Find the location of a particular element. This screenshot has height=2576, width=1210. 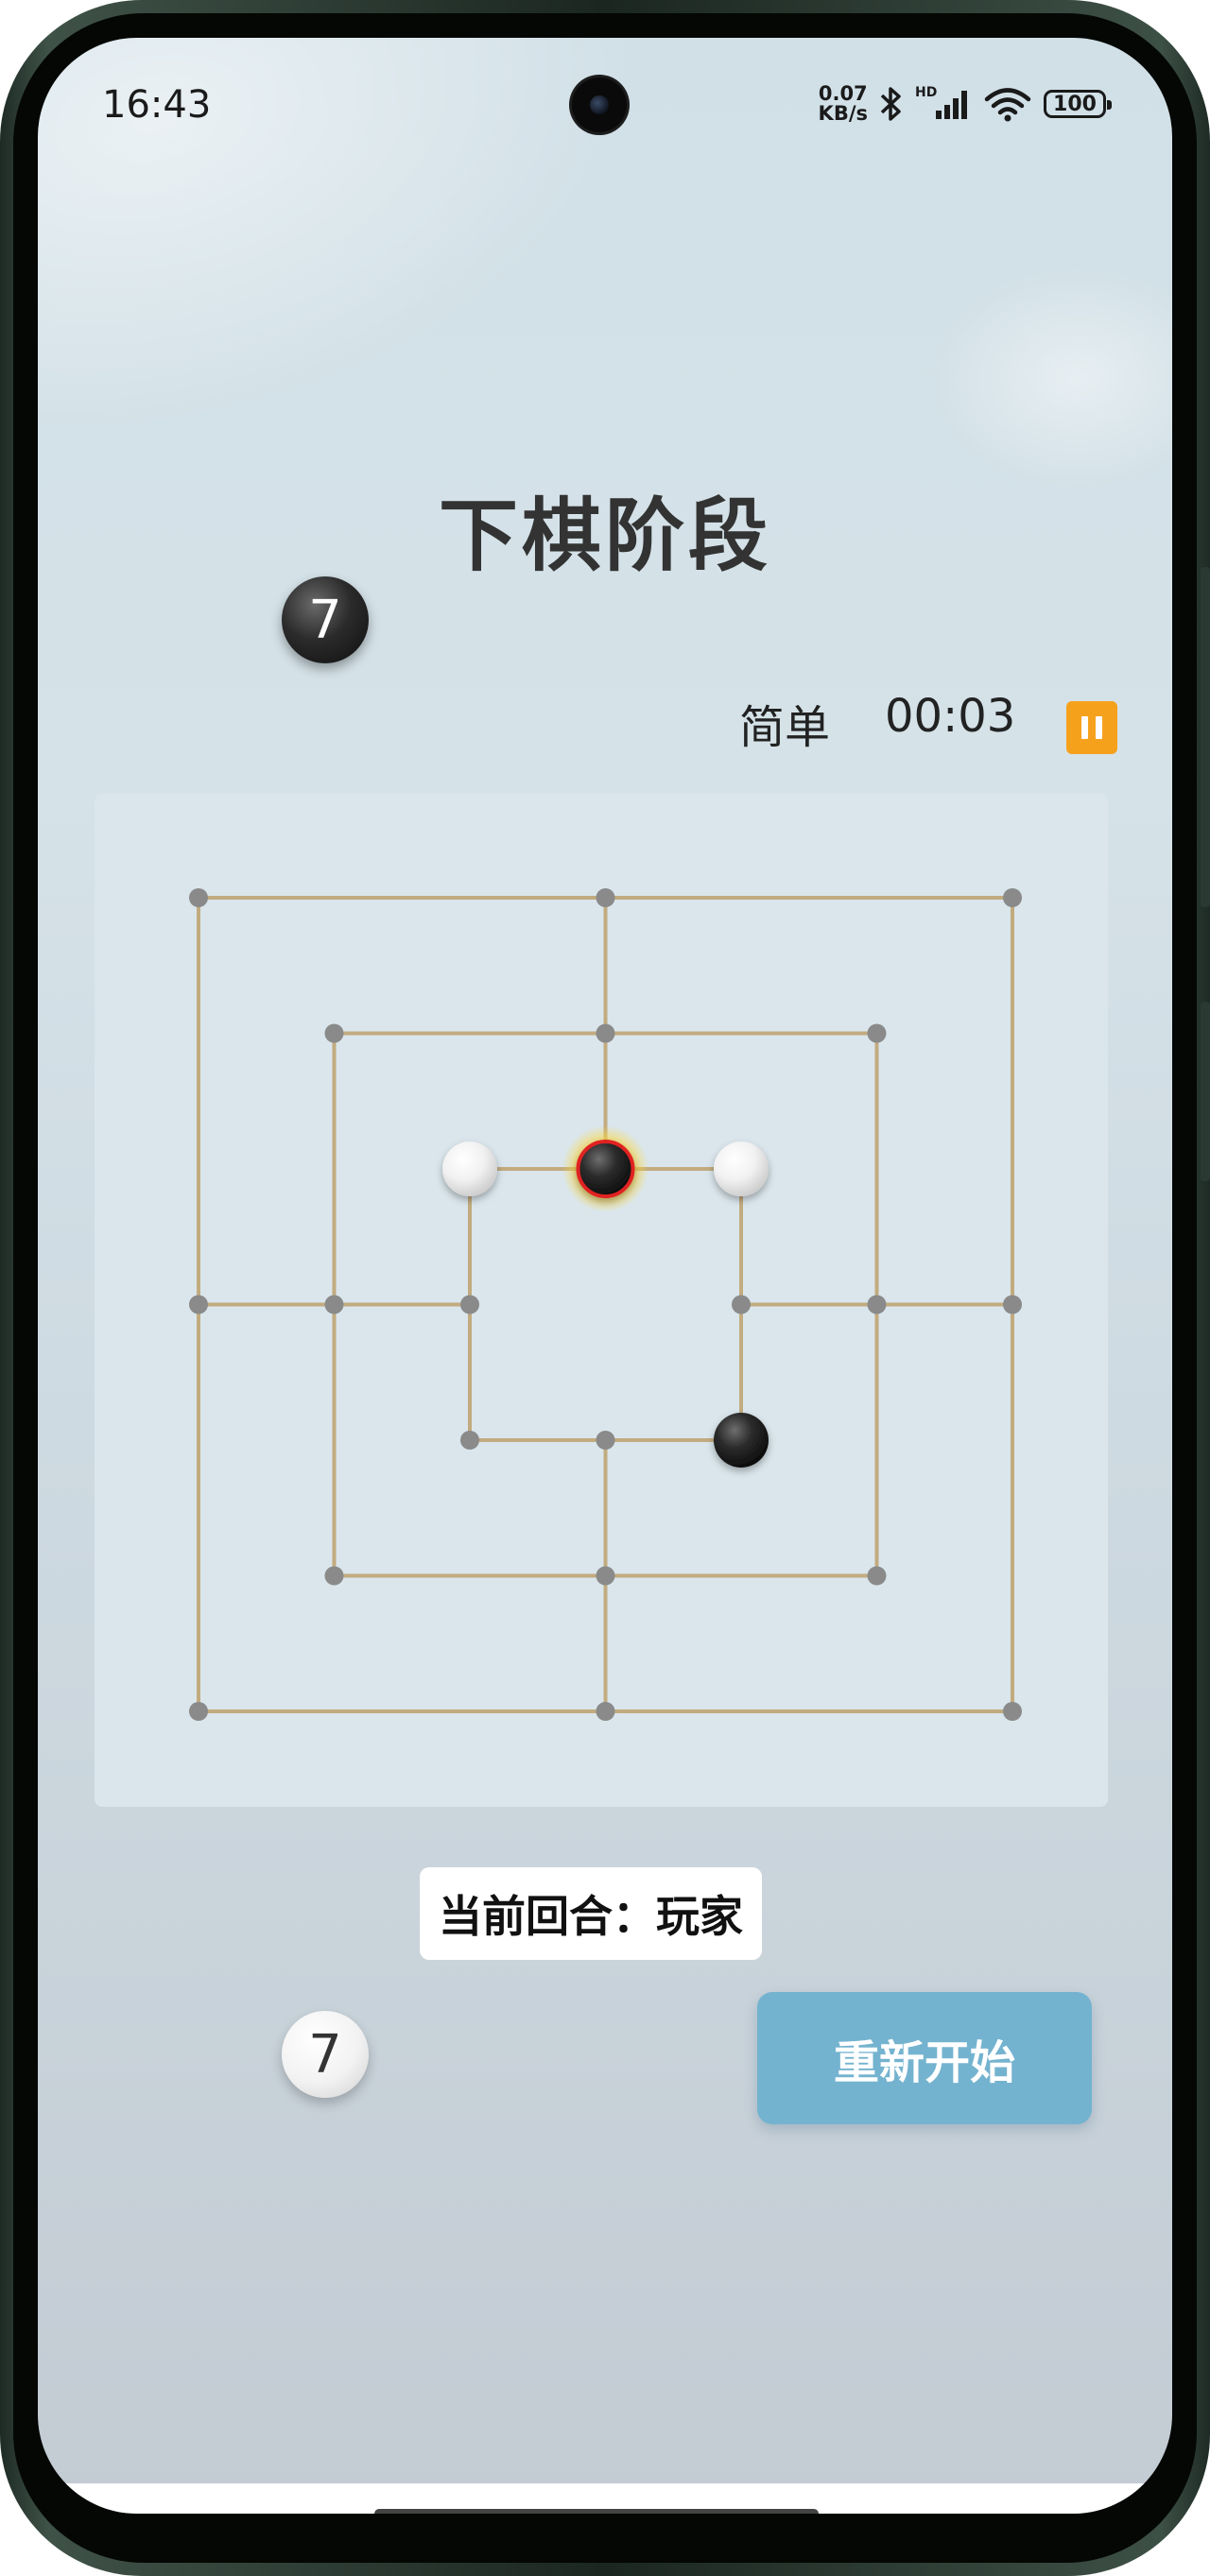

board-point-d2 is located at coordinates (605, 1576).